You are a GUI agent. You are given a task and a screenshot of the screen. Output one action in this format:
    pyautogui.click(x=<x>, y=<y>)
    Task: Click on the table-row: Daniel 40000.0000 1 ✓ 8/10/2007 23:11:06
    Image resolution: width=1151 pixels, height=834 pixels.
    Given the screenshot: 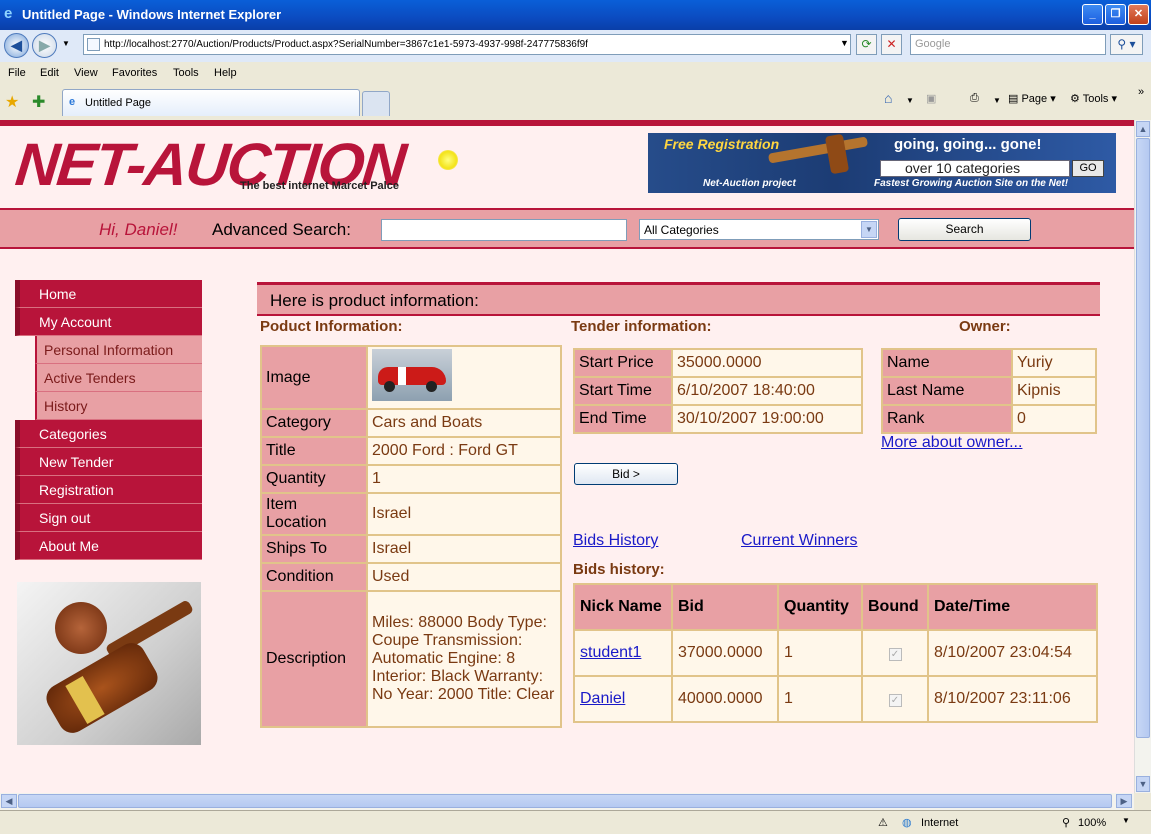 What is the action you would take?
    pyautogui.click(x=835, y=699)
    